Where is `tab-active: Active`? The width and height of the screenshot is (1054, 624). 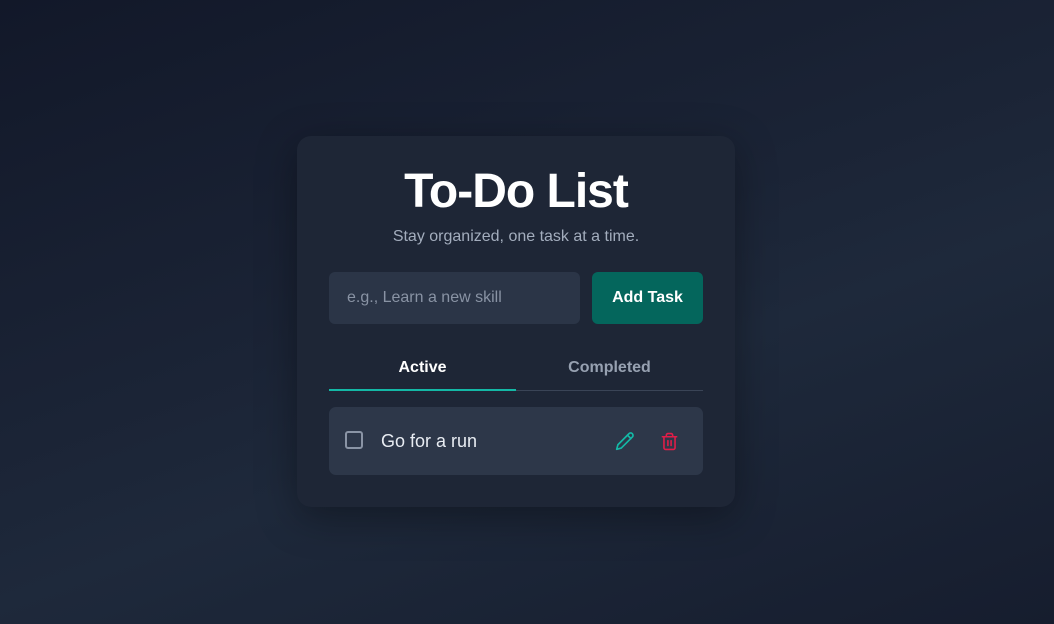
tab-active: Active is located at coordinates (422, 370).